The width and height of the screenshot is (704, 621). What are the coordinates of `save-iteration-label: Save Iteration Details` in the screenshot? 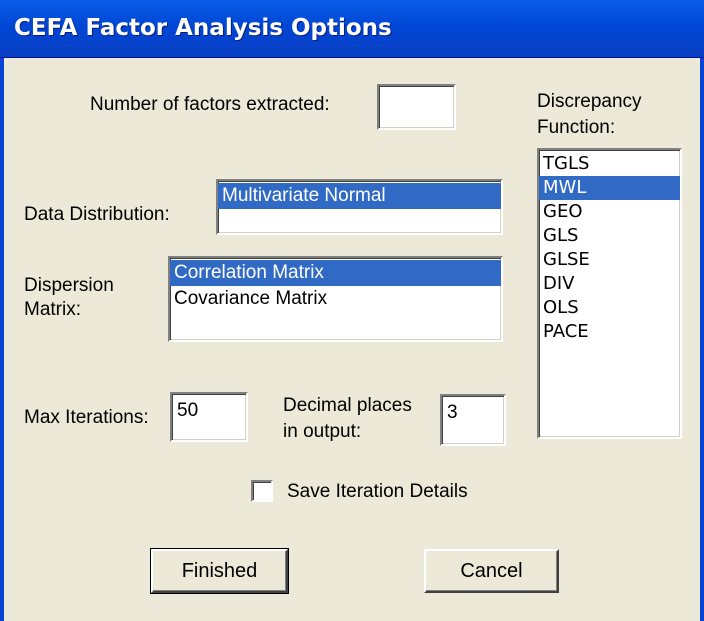 It's located at (377, 491).